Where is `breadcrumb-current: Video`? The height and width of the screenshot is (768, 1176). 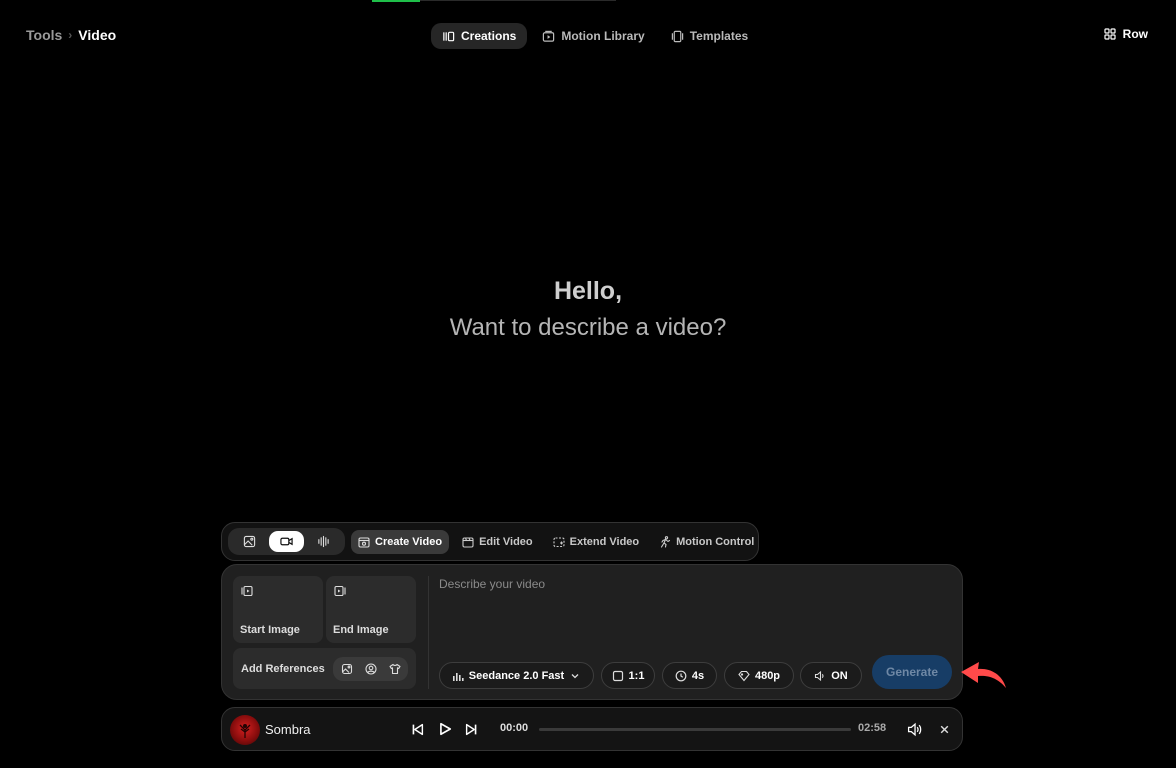
breadcrumb-current: Video is located at coordinates (97, 35).